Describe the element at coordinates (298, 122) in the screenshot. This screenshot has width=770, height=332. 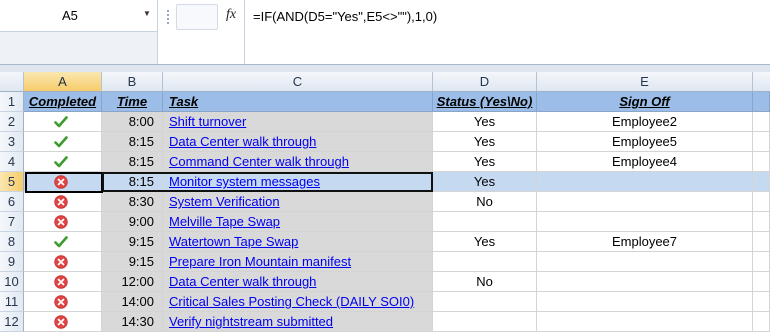
I see `task-cell: Shift turnover` at that location.